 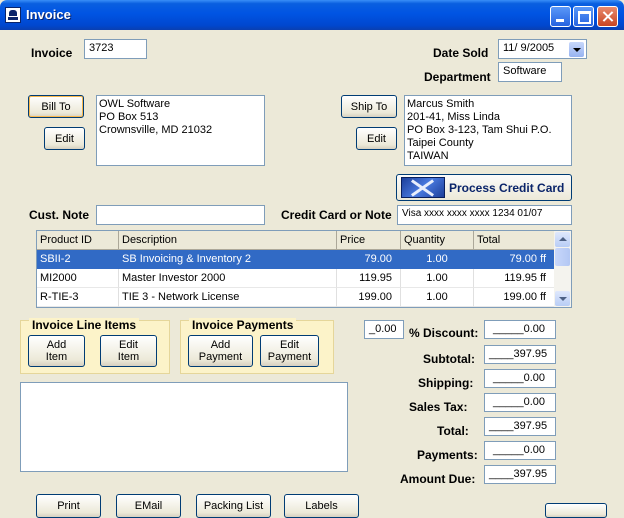 What do you see at coordinates (321, 506) in the screenshot?
I see `labels-button: Labels` at bounding box center [321, 506].